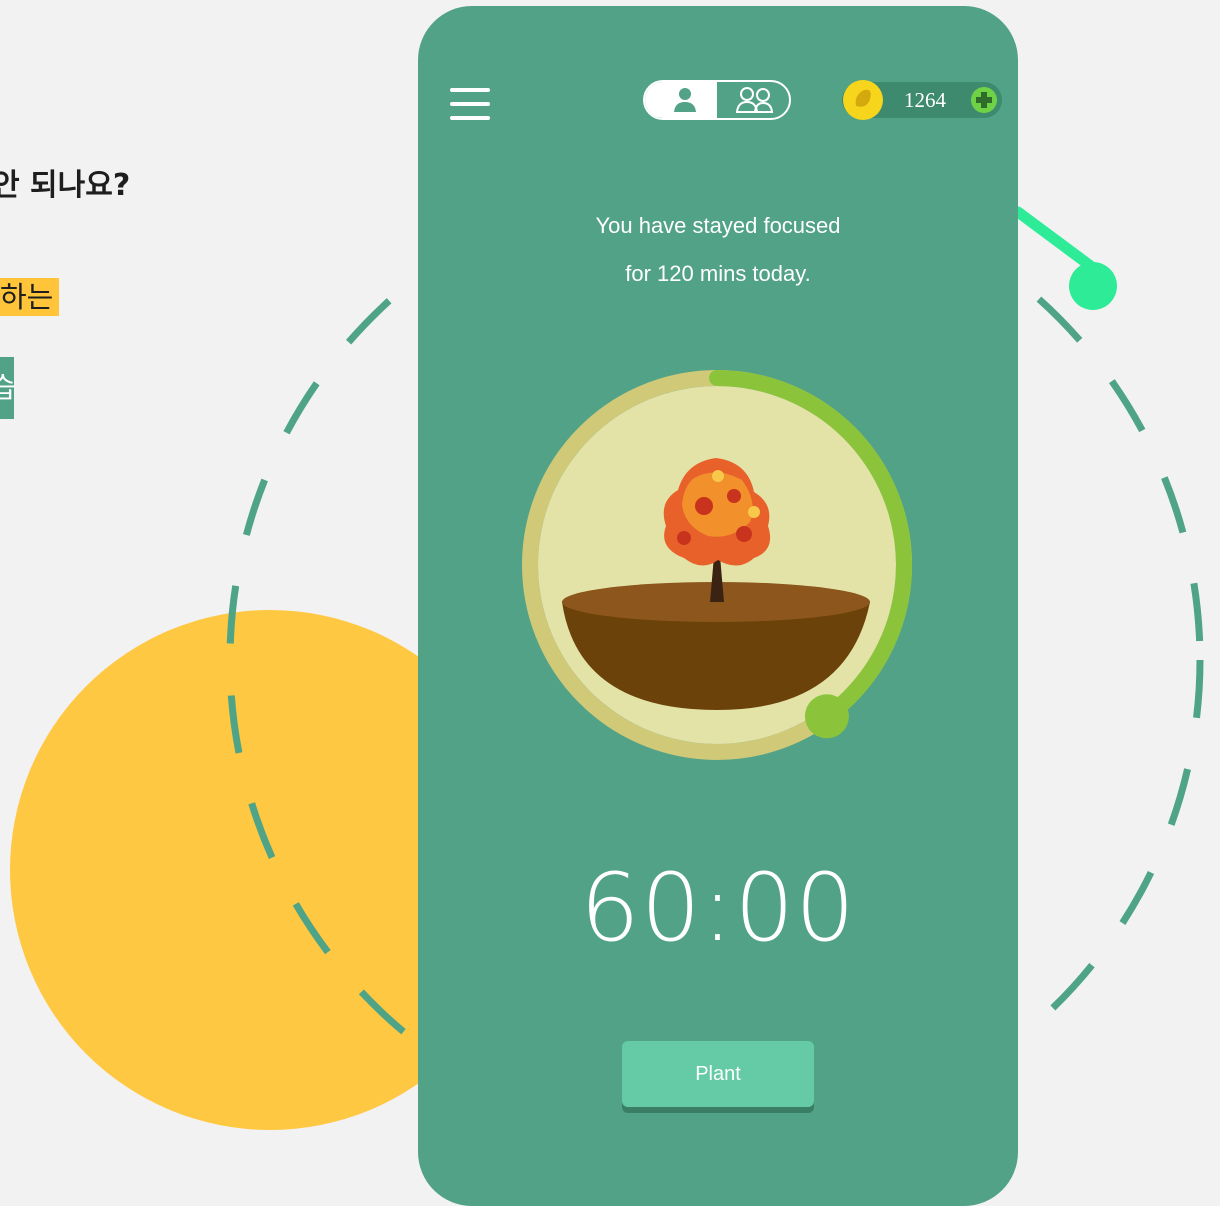 This screenshot has width=1220, height=1206. Describe the element at coordinates (470, 105) in the screenshot. I see `hamburger-menu-icon` at that location.